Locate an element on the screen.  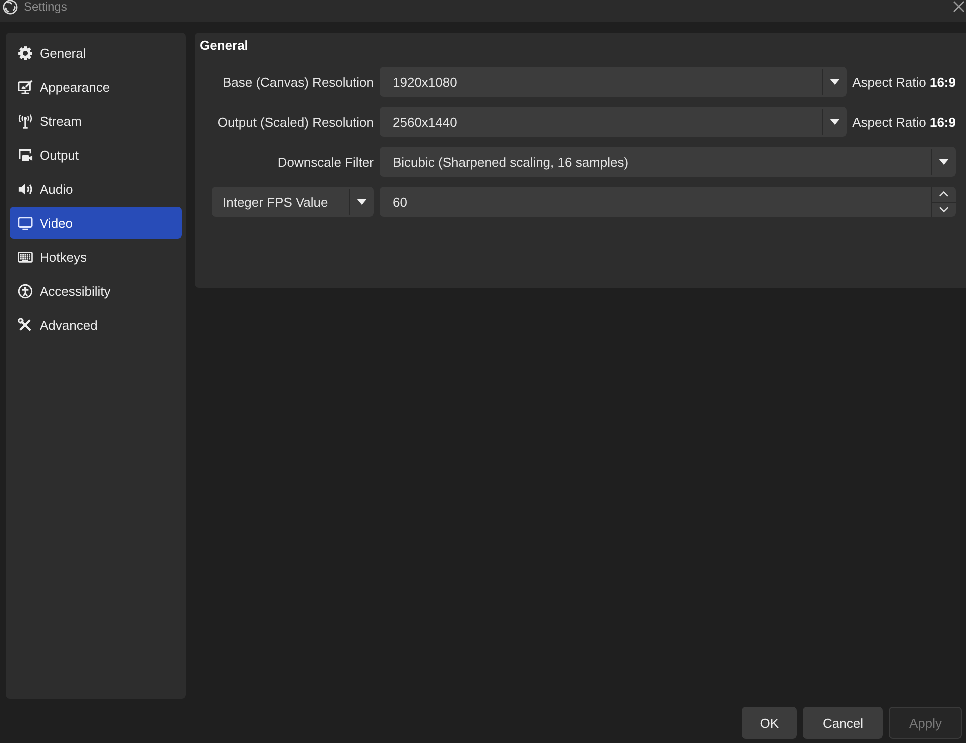
monitor-brush-icon is located at coordinates (25, 87).